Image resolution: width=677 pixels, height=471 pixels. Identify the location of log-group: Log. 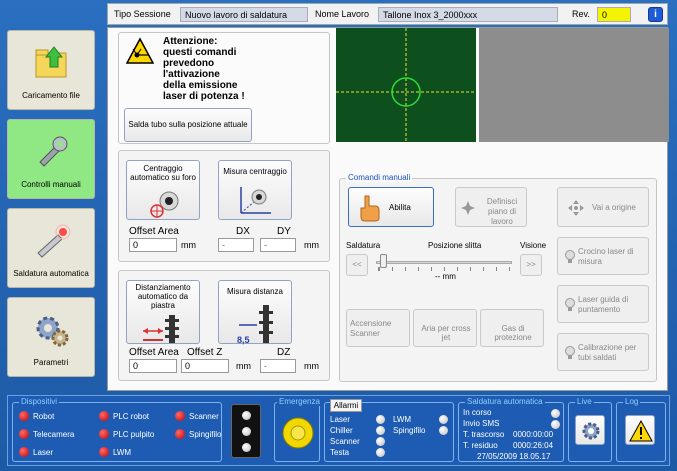
(641, 429).